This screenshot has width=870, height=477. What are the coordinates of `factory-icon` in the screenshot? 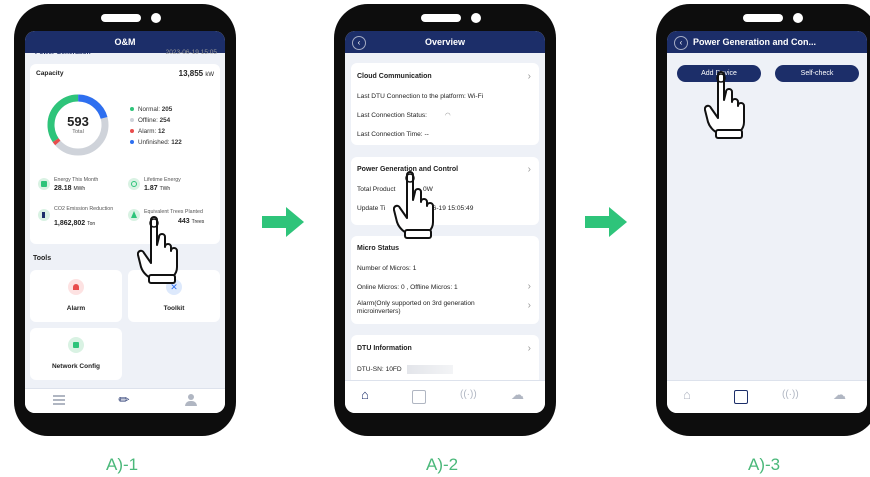 It's located at (43, 215).